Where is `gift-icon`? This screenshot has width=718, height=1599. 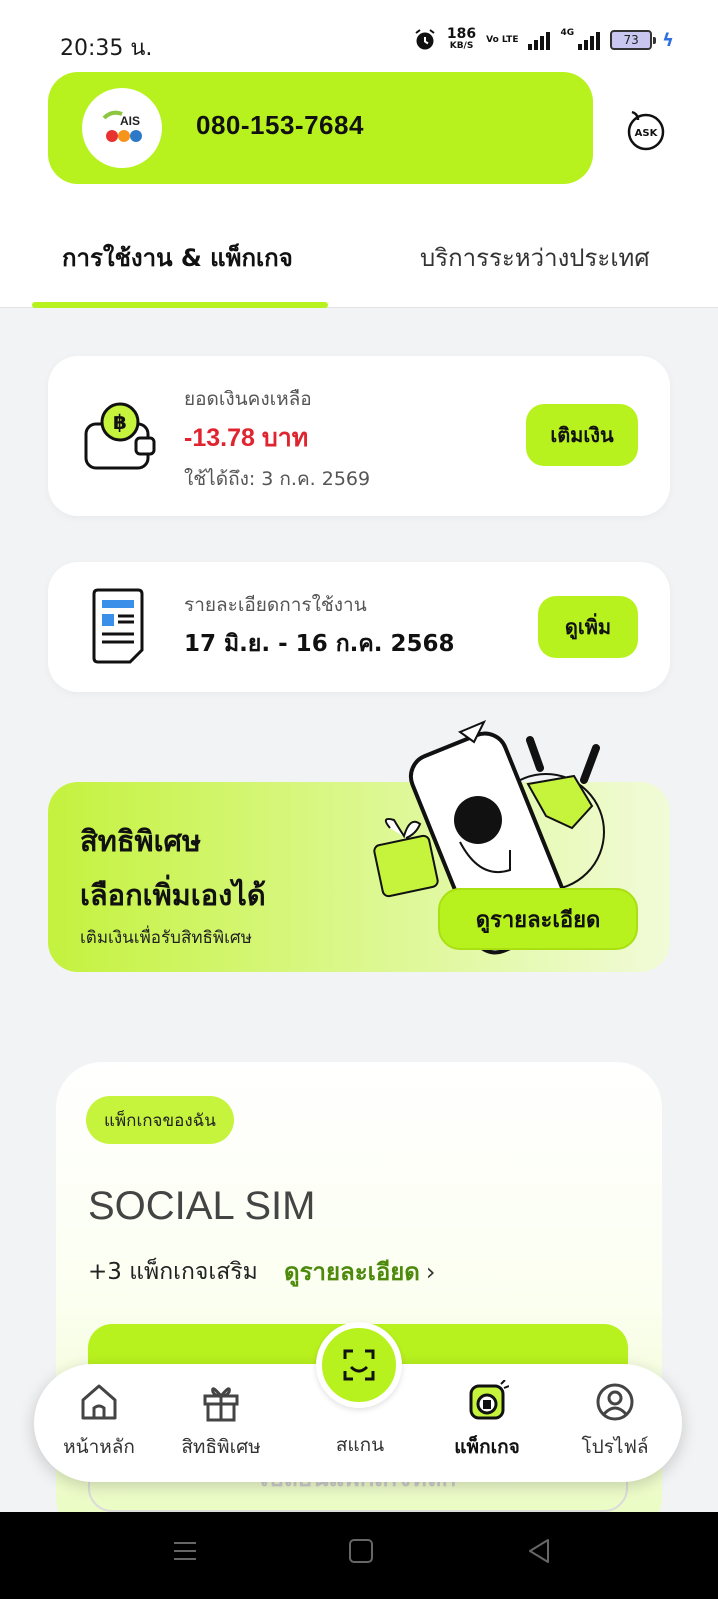 gift-icon is located at coordinates (221, 1404).